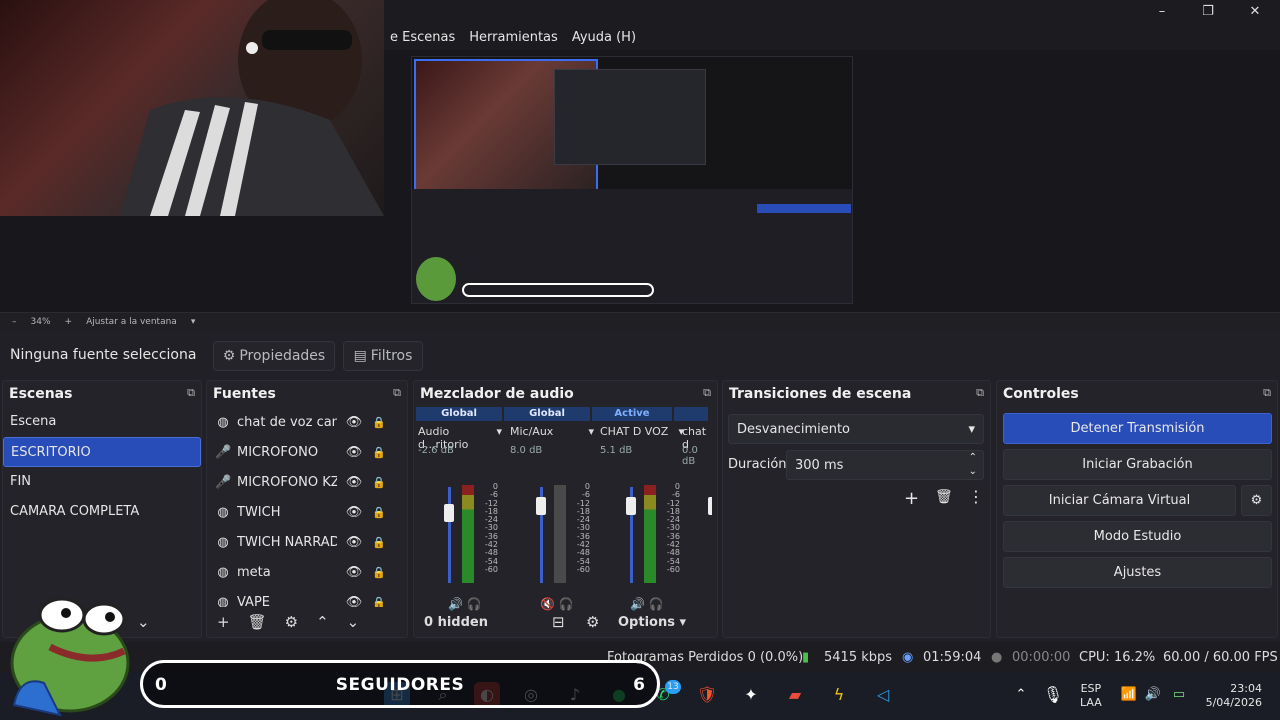 This screenshot has height=720, width=1280. What do you see at coordinates (1256, 500) in the screenshot?
I see `virtual-camera-settings-button: ⚙` at bounding box center [1256, 500].